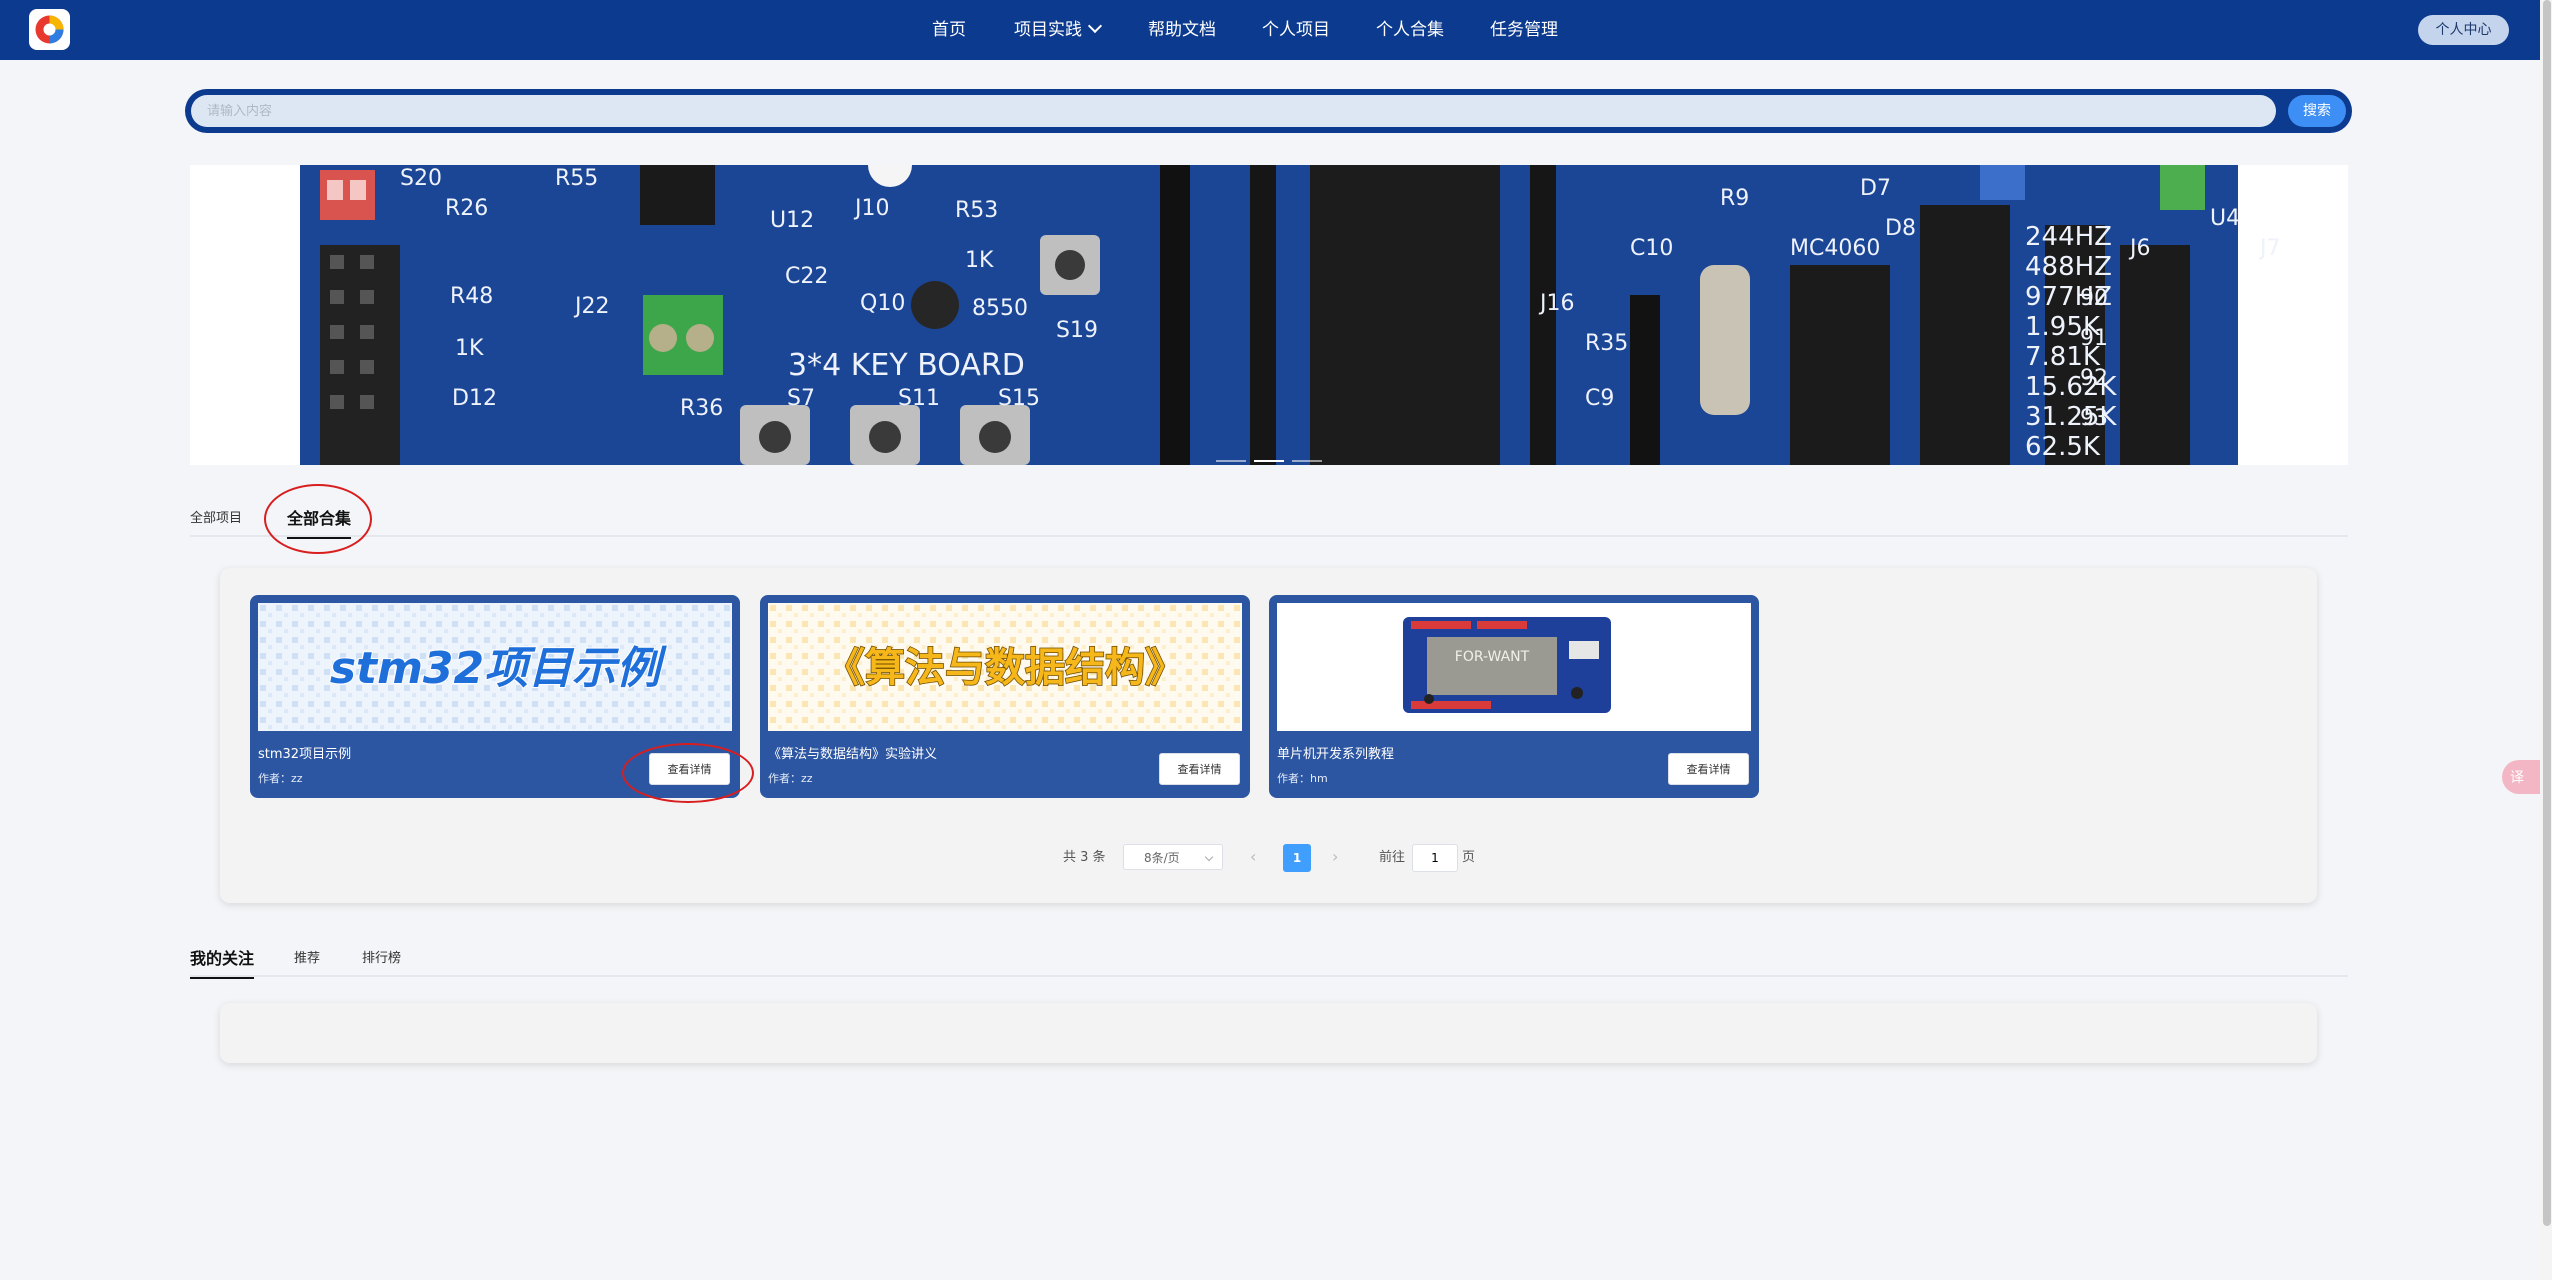 The width and height of the screenshot is (2552, 1280). Describe the element at coordinates (498, 668) in the screenshot. I see `card-cover-text: stm32项目示例` at that location.